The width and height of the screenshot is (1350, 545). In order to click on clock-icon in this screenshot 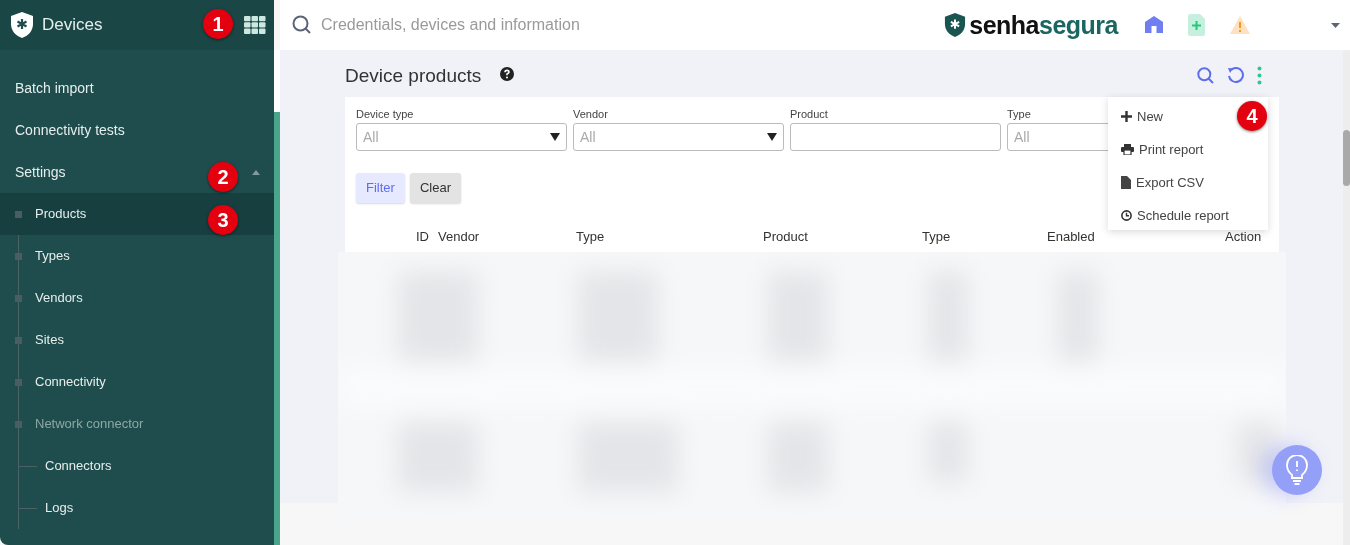, I will do `click(1126, 215)`.